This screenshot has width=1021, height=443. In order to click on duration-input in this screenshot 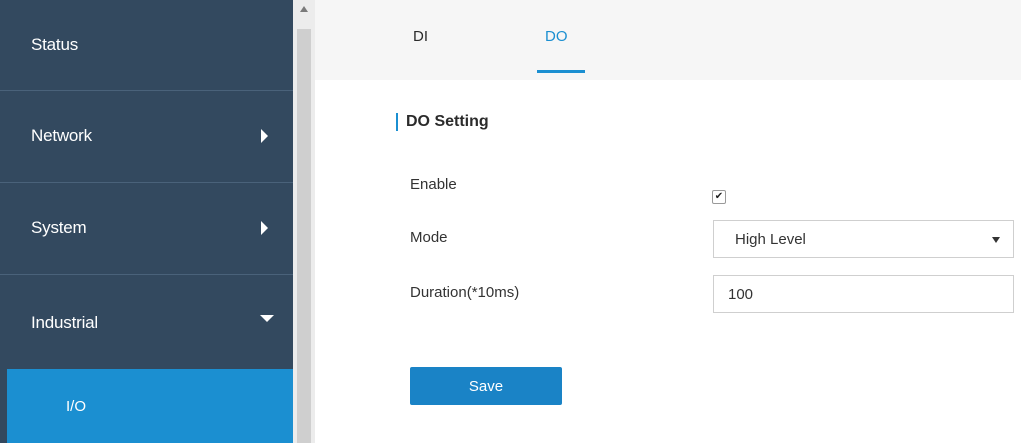, I will do `click(863, 294)`.